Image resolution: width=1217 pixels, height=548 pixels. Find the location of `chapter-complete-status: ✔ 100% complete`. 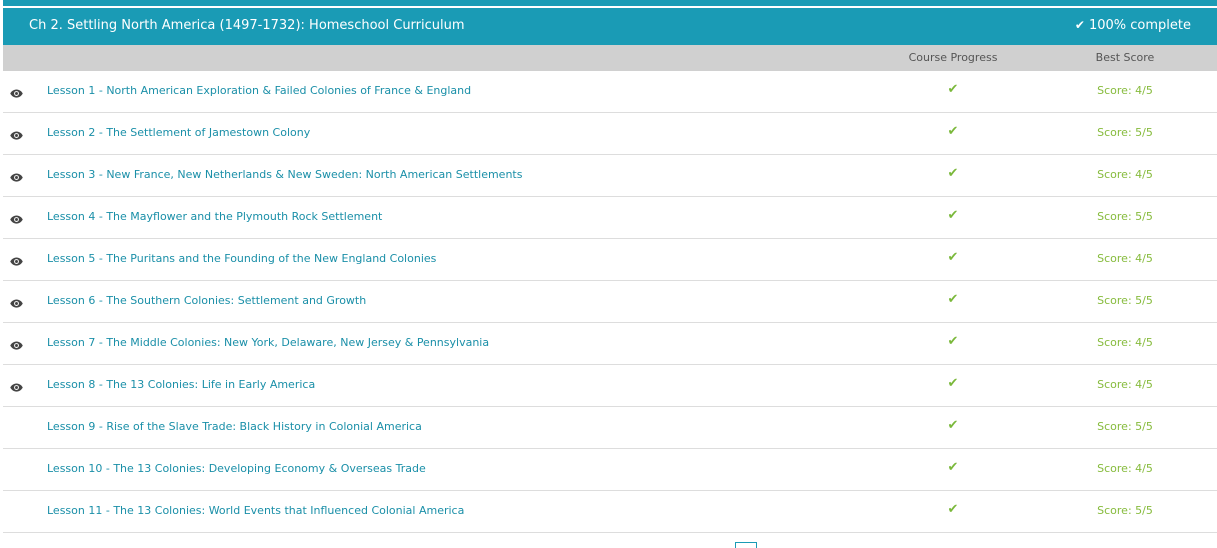

chapter-complete-status: ✔ 100% complete is located at coordinates (1133, 25).